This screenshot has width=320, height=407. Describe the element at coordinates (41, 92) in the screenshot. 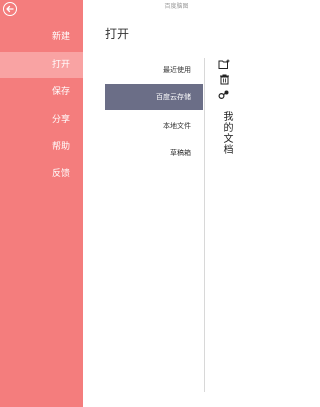

I see `sidebar-item-save: 保存` at that location.